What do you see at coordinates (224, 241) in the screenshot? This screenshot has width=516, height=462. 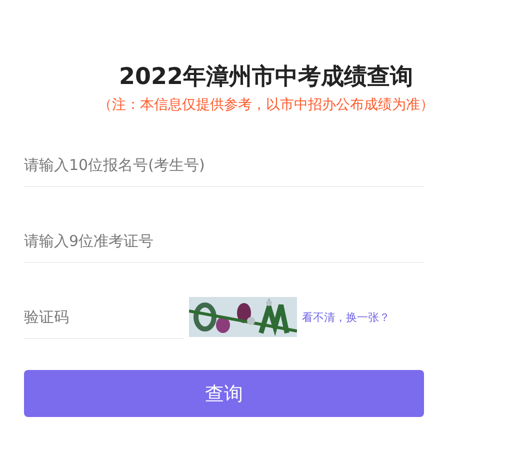 I see `input-field: 请输入9位准考证号` at bounding box center [224, 241].